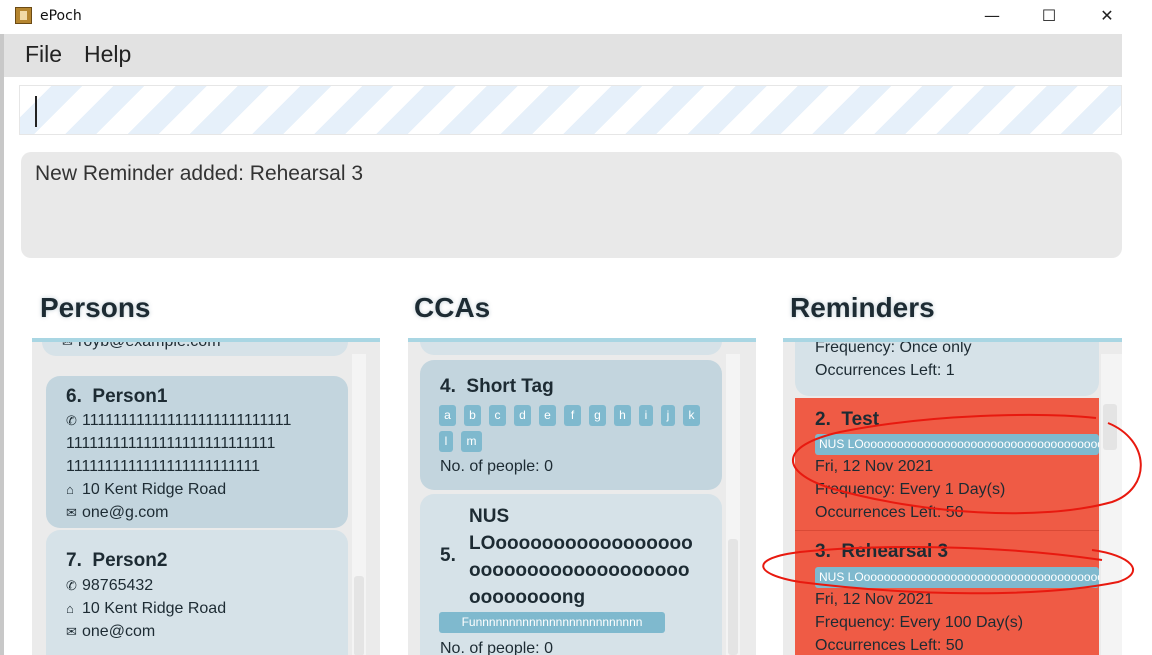 This screenshot has height=655, width=1152. I want to click on cca-tag: k, so click(691, 415).